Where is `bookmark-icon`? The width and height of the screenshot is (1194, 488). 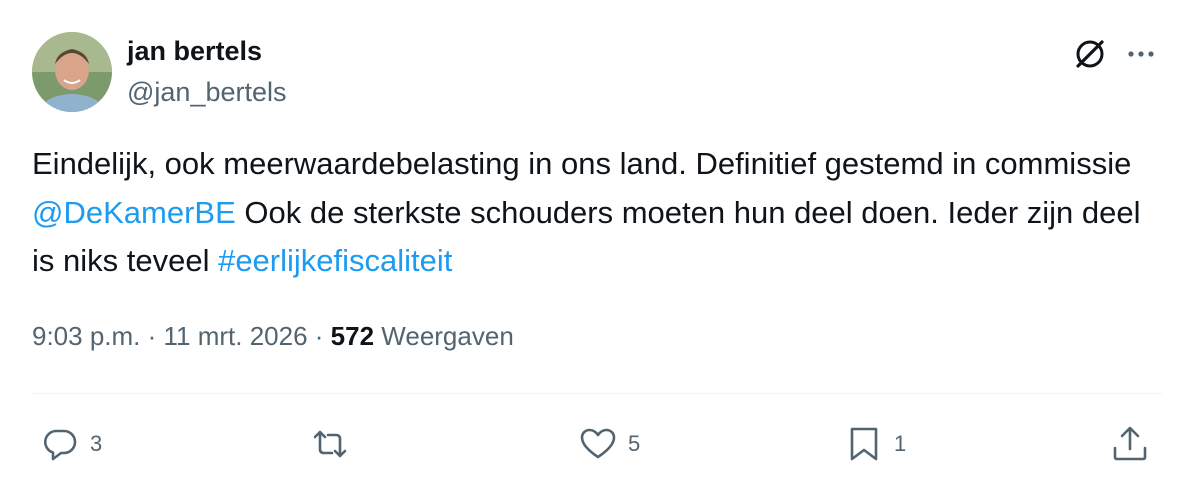
bookmark-icon is located at coordinates (864, 444).